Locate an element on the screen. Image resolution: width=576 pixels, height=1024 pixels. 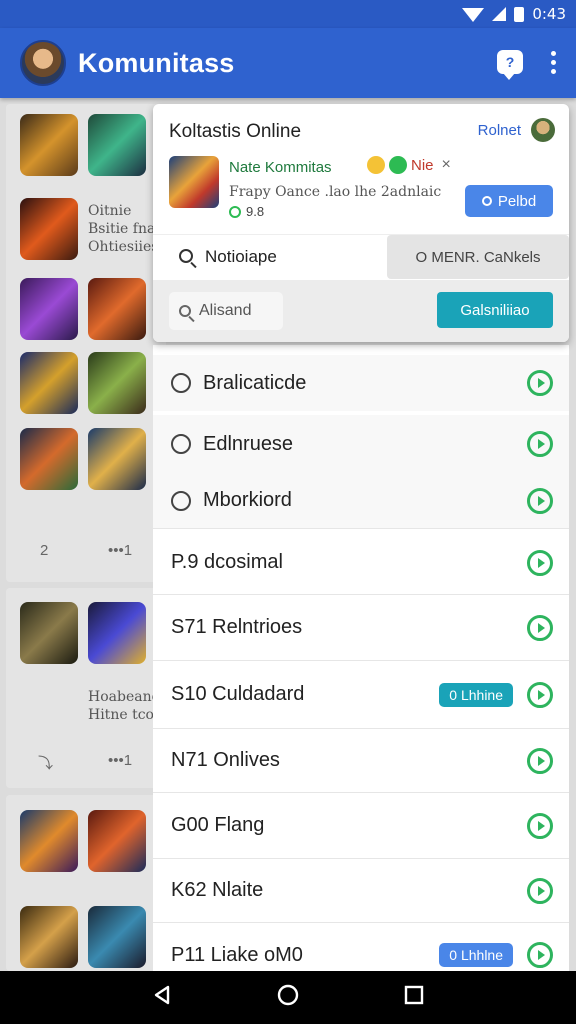
notice-row: Notioiape O MENR. CaNkels is located at coordinates (361, 257).